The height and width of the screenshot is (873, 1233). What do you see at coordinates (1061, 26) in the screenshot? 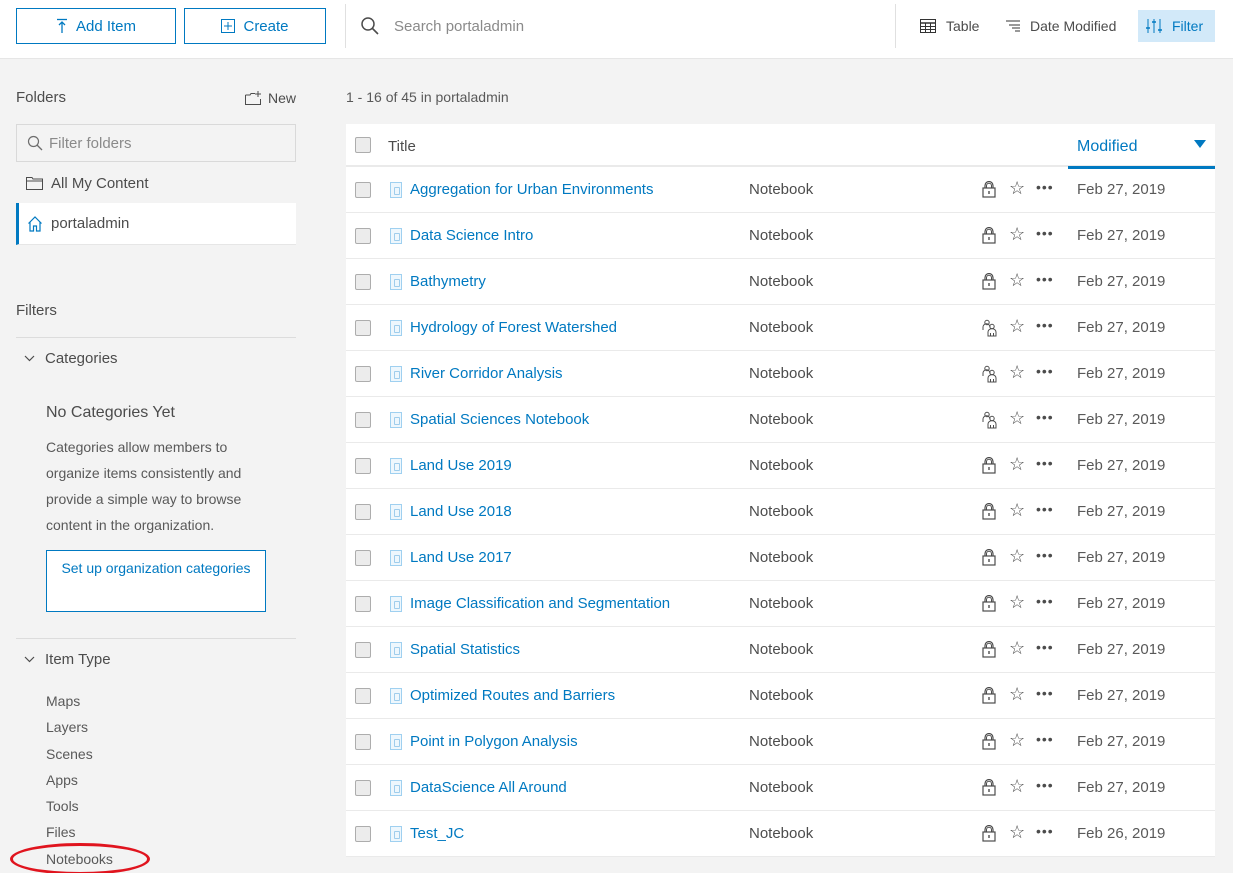
I see `sort-button: Date Modified` at bounding box center [1061, 26].